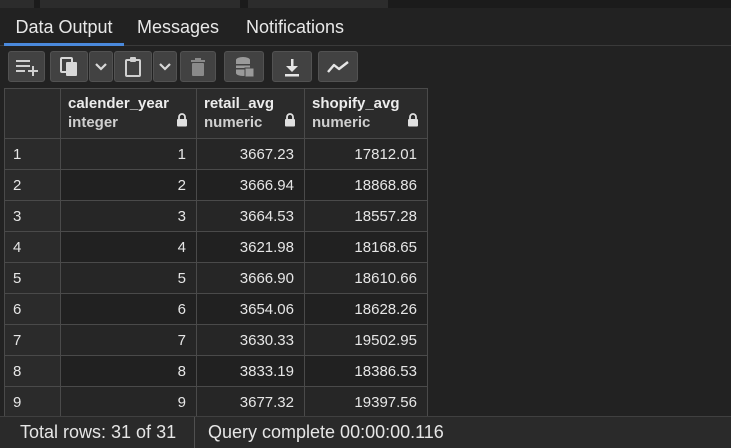 This screenshot has height=448, width=731. Describe the element at coordinates (128, 401) in the screenshot. I see `cell-calender-year: 9` at that location.